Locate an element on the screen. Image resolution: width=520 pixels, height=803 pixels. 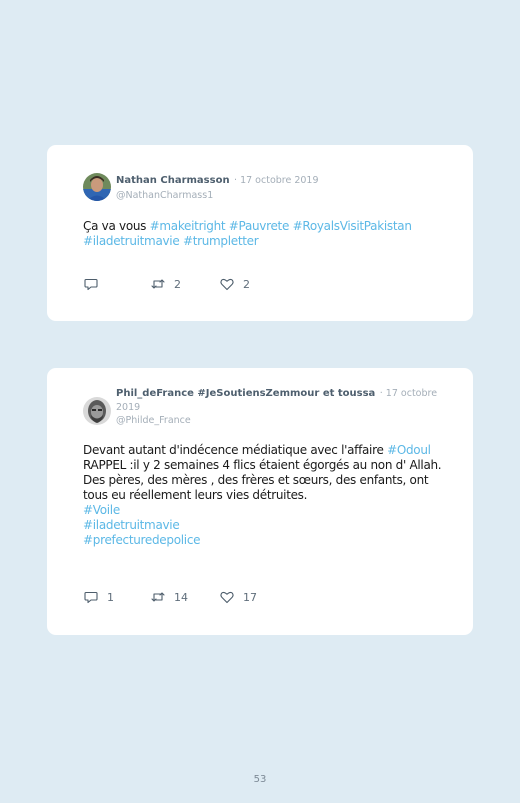
page-number: 53 is located at coordinates (260, 779).